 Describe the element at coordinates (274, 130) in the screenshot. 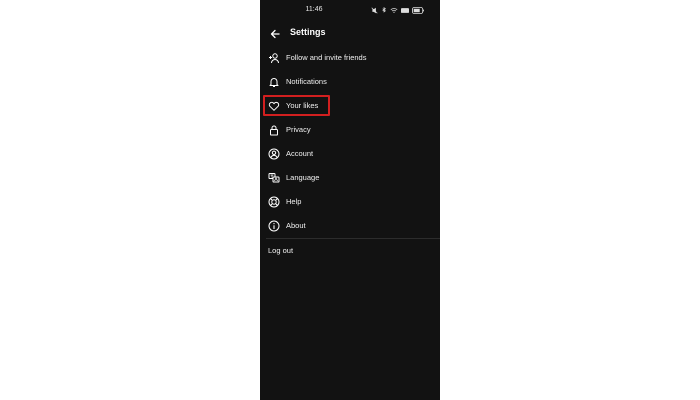

I see `lock-icon` at that location.